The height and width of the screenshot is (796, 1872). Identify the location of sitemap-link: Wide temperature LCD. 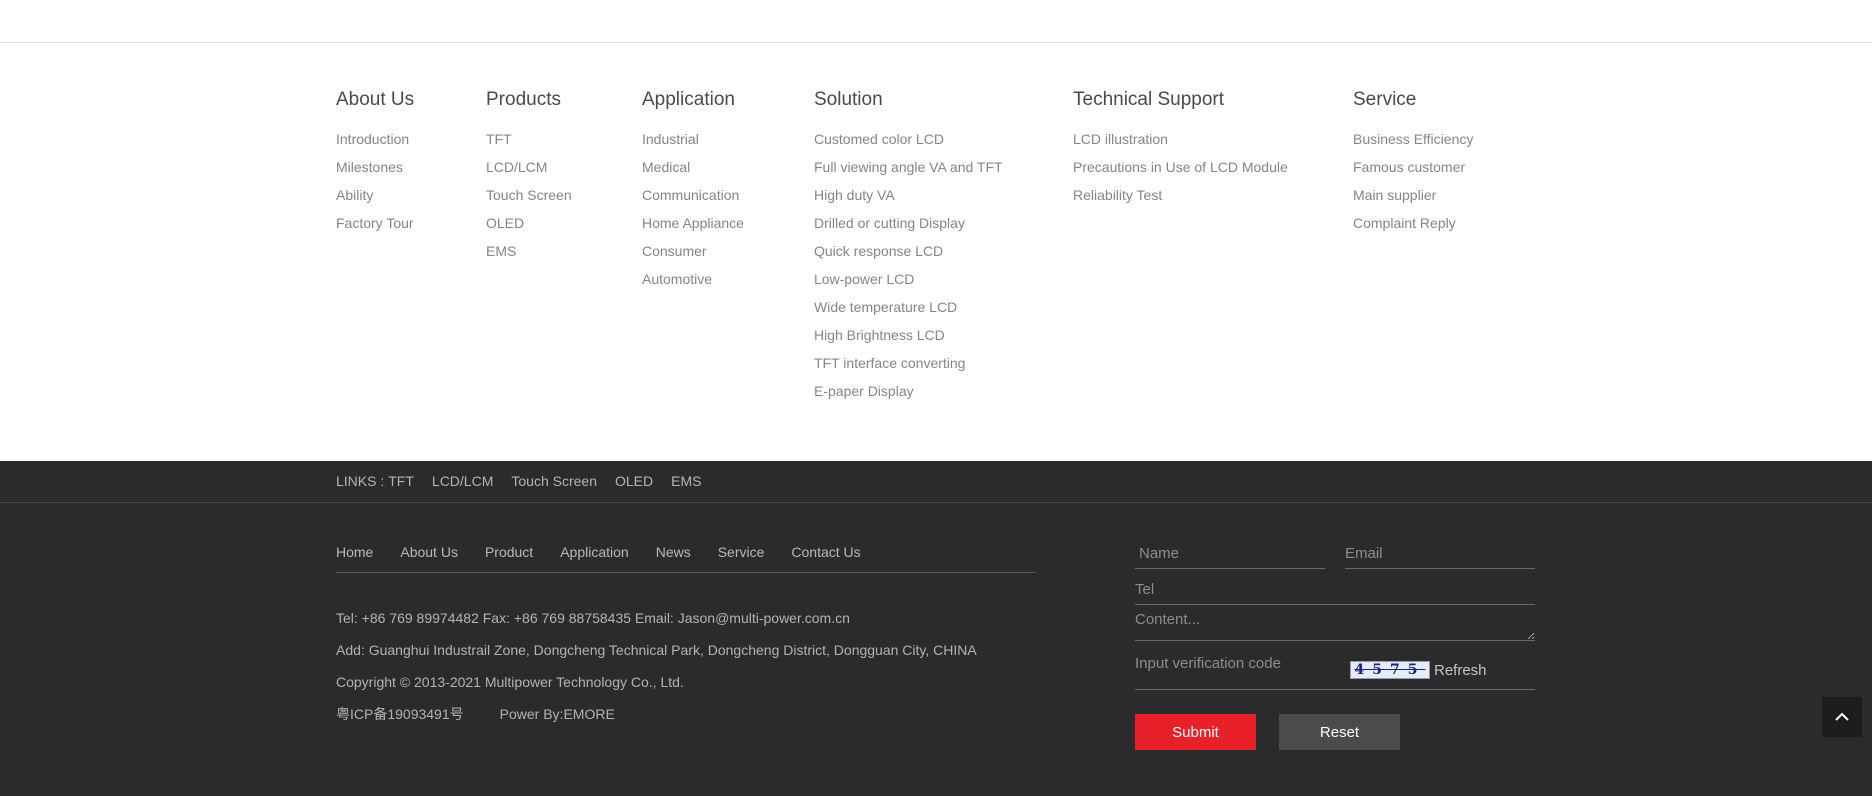
(908, 312).